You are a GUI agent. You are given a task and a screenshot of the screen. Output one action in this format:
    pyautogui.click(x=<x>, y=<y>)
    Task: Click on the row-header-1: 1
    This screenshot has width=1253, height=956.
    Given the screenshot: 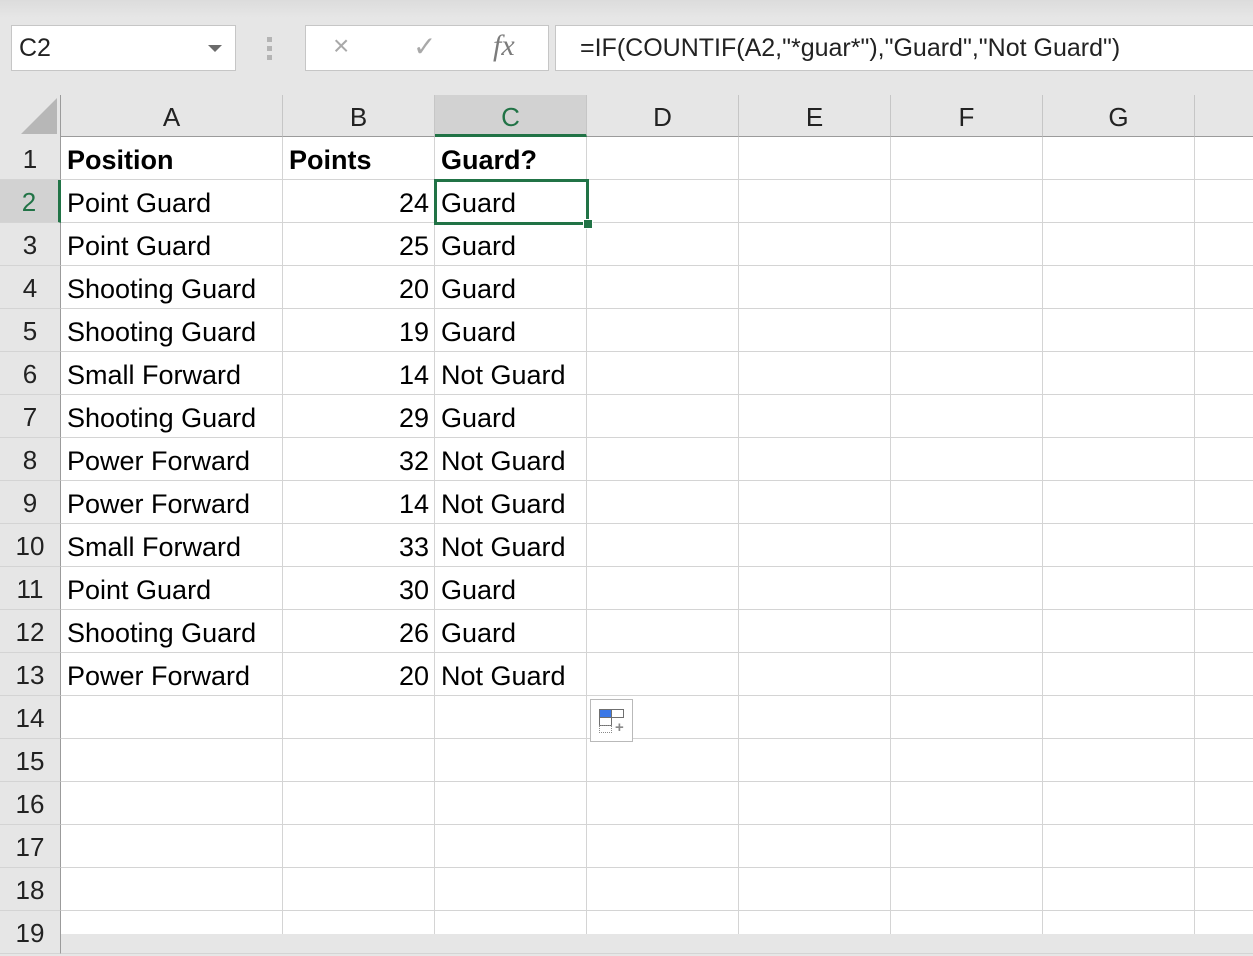 What is the action you would take?
    pyautogui.click(x=30, y=158)
    